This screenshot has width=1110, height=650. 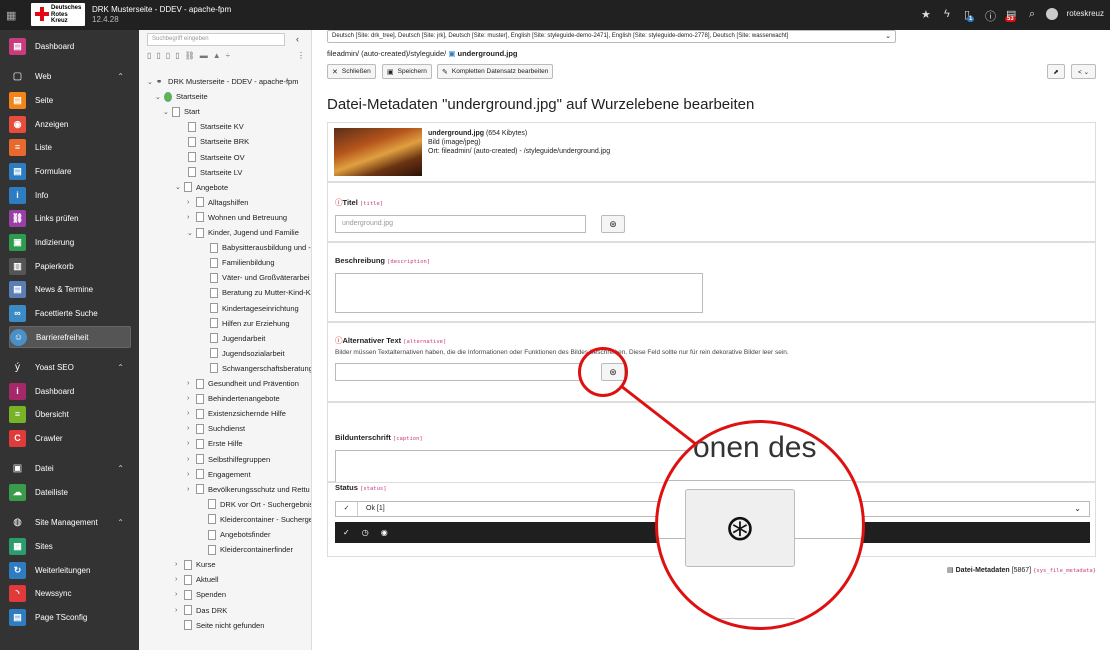 I want to click on tree-node: Startseite OV, so click(x=212, y=157).